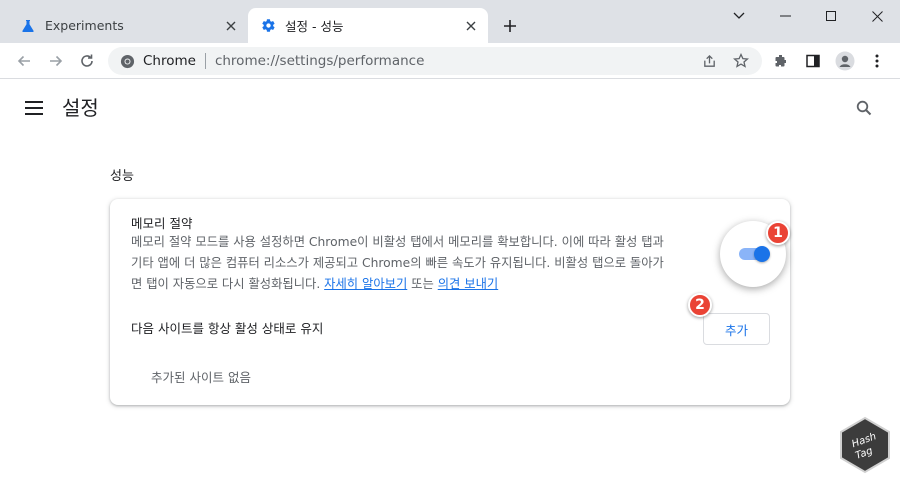 The width and height of the screenshot is (900, 488). What do you see at coordinates (122, 176) in the screenshot?
I see `section-title: 성능` at bounding box center [122, 176].